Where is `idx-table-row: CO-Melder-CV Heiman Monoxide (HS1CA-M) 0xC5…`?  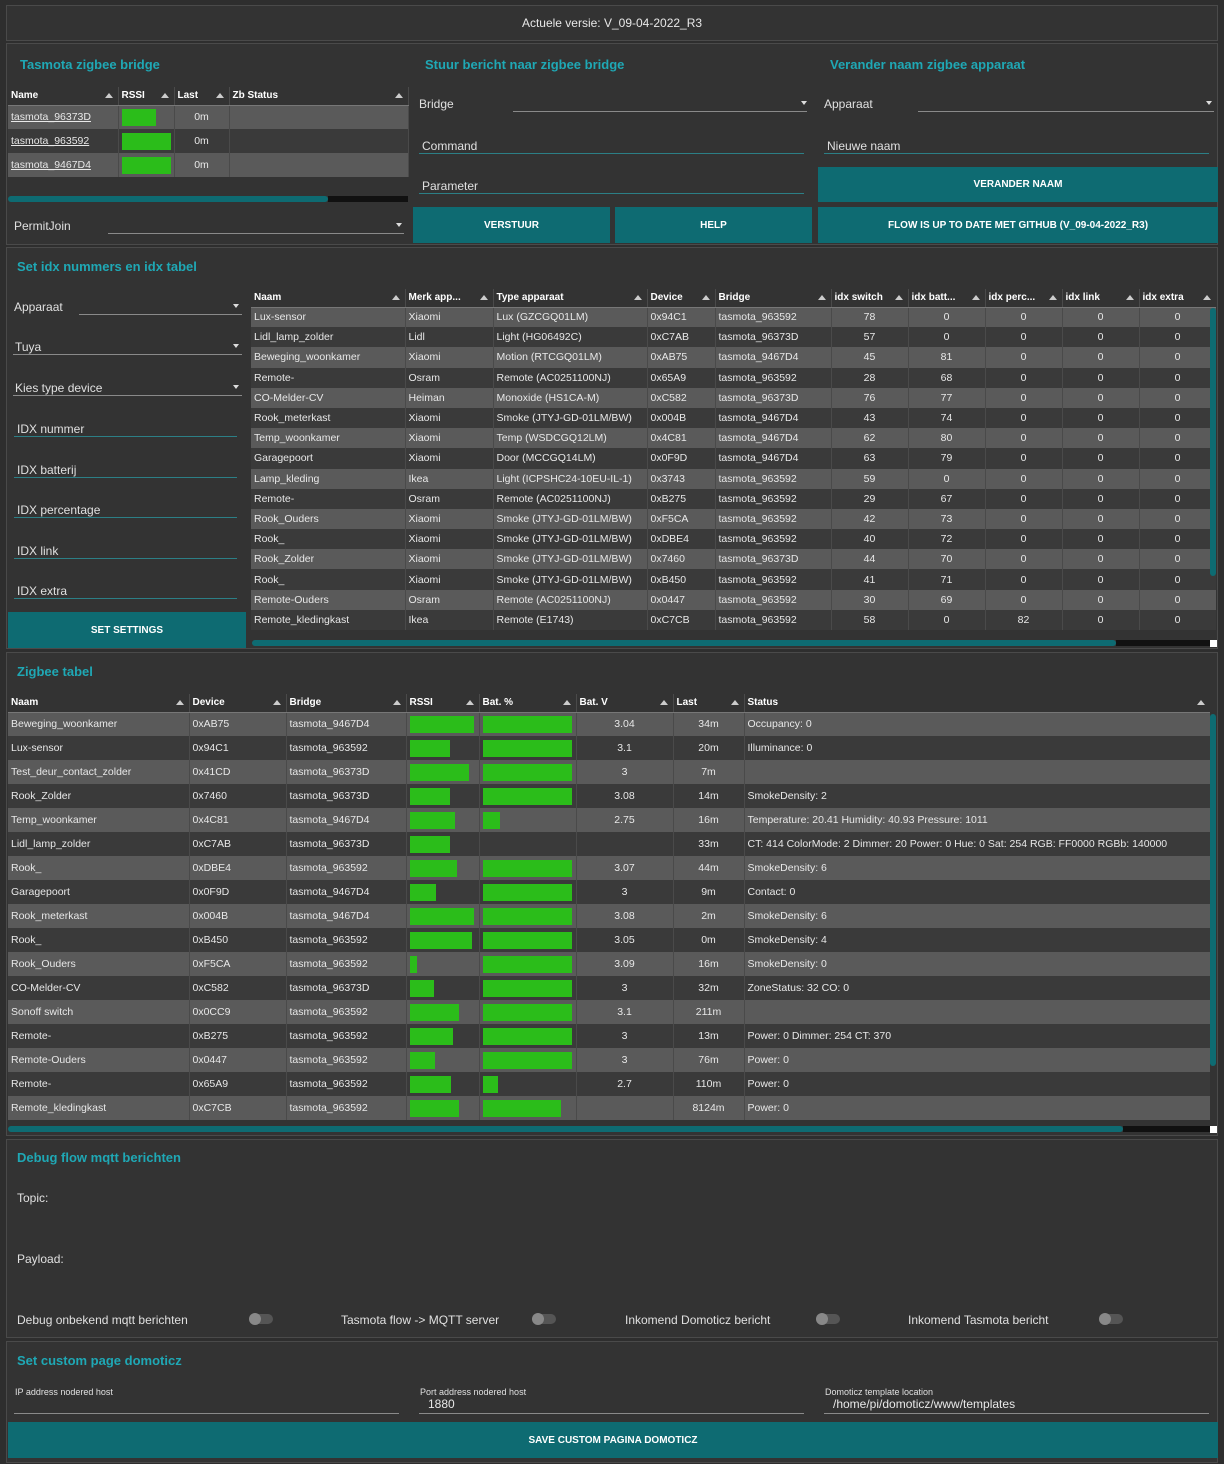 idx-table-row: CO-Melder-CV Heiman Monoxide (HS1CA-M) 0xC5… is located at coordinates (733, 397).